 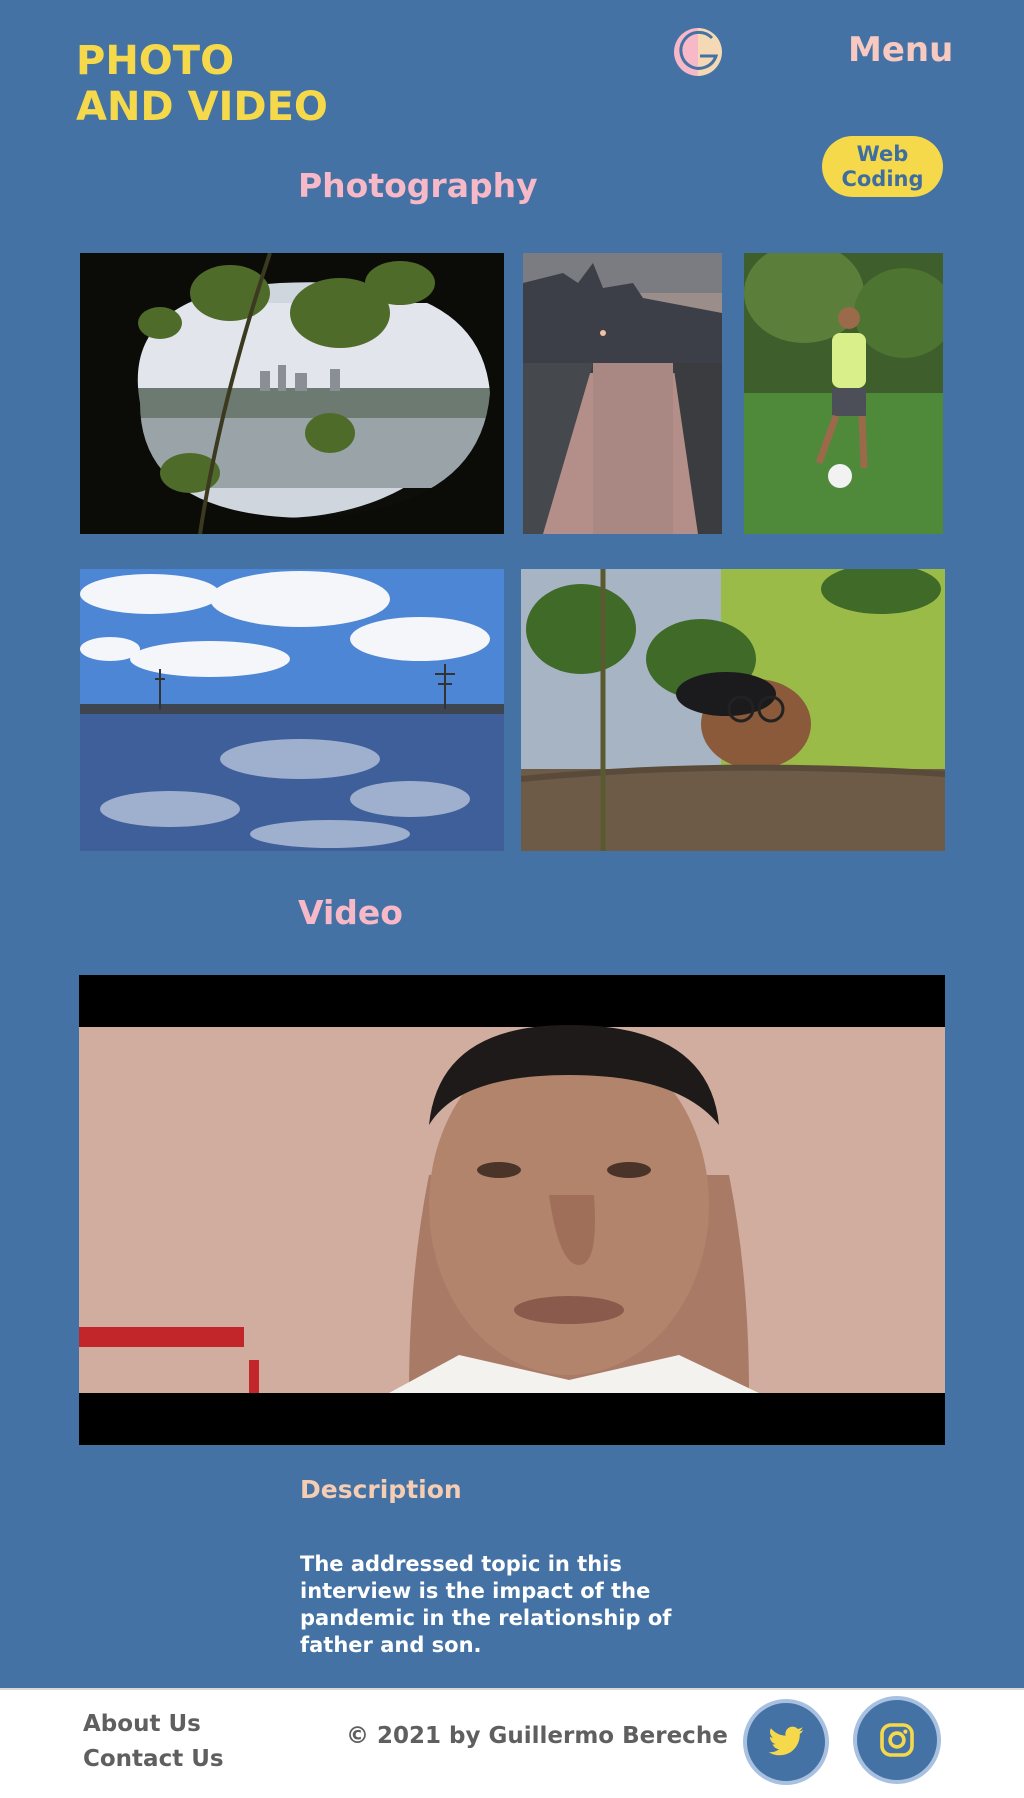 I want to click on copyright-text: © 2021 by Guillermo Bereche, so click(x=537, y=1736).